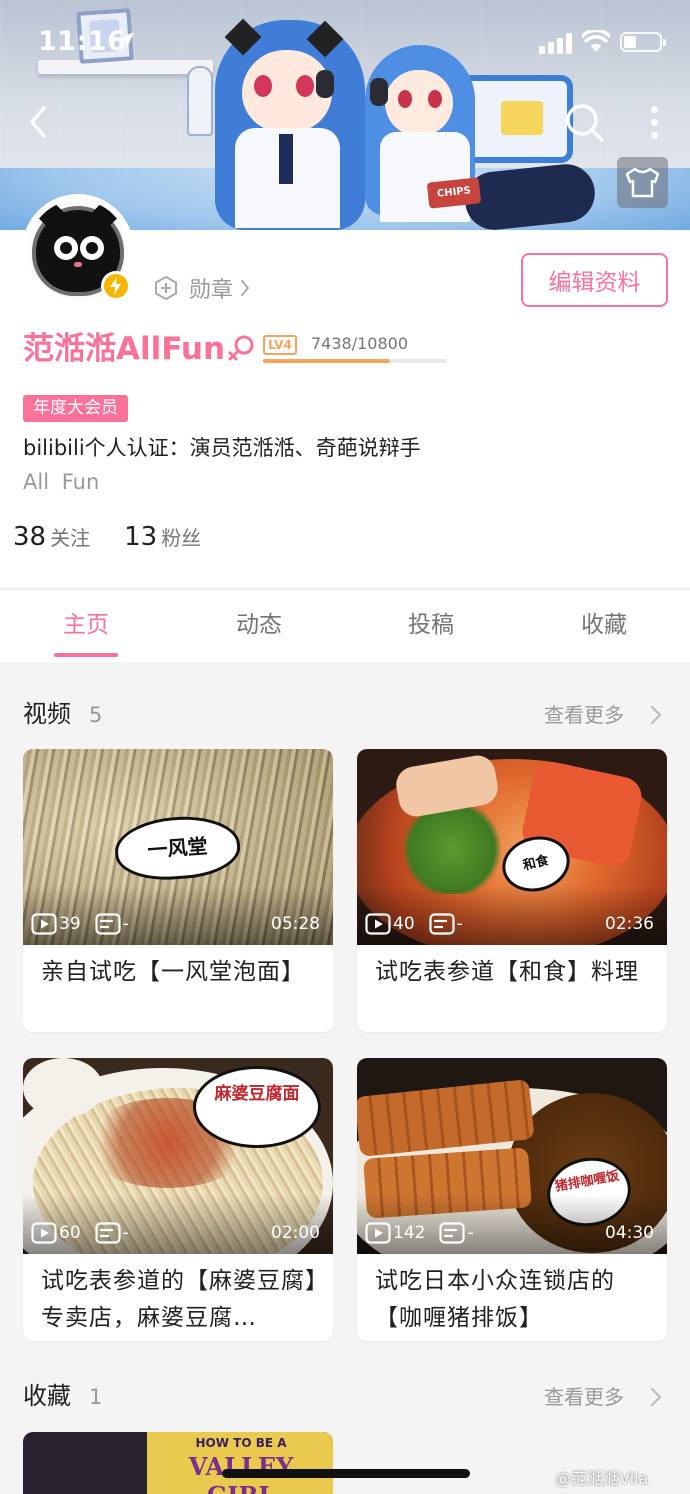 This screenshot has height=1494, width=690. I want to click on home-indicator, so click(346, 1473).